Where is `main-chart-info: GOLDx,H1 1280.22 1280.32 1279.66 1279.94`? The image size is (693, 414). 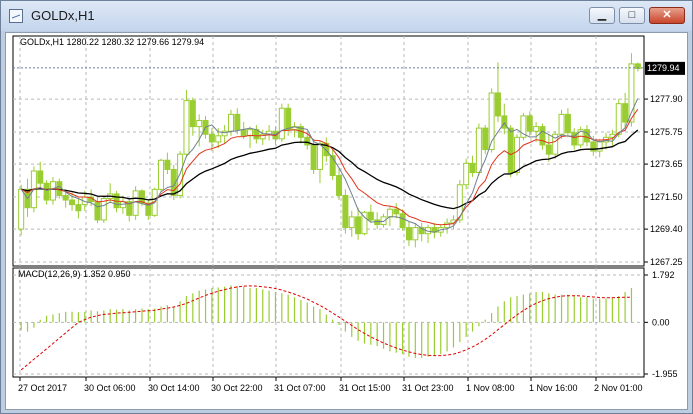
main-chart-info: GOLDx,H1 1280.22 1280.32 1279.66 1279.94 is located at coordinates (112, 42).